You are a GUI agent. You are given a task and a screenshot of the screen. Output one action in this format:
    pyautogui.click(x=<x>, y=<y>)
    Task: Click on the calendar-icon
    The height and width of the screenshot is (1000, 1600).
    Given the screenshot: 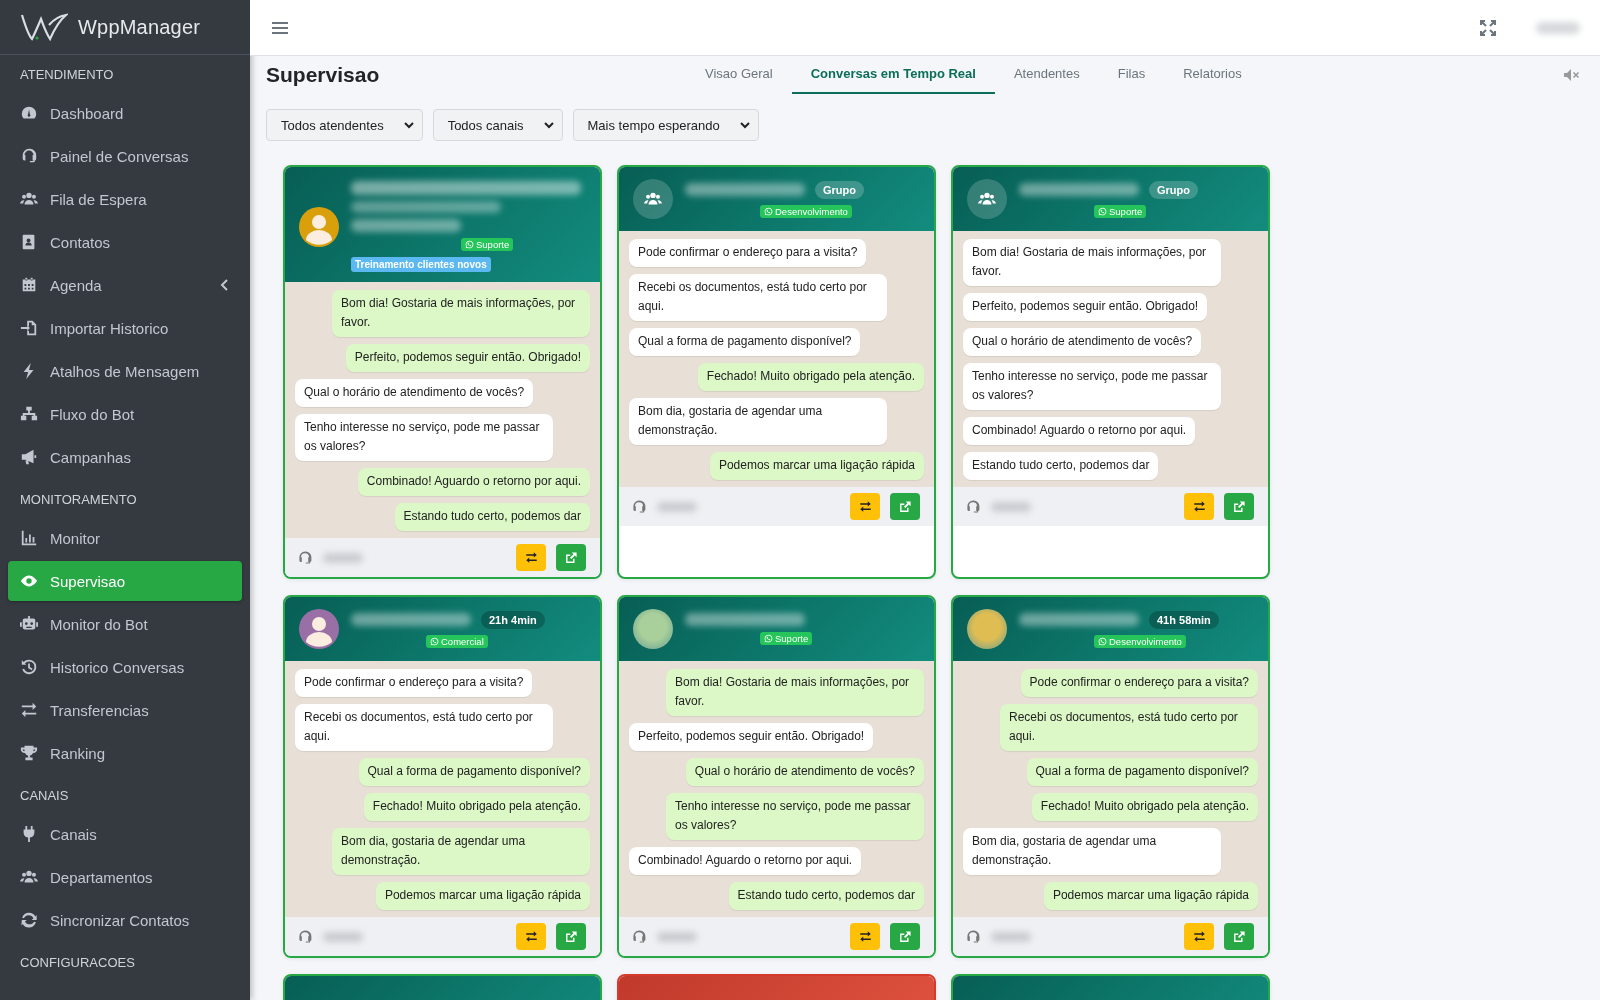 What is the action you would take?
    pyautogui.click(x=29, y=285)
    